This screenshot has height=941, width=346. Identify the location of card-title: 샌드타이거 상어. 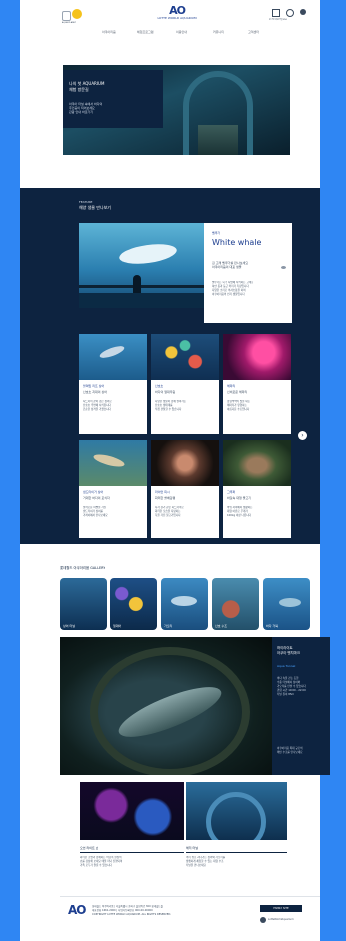
(93, 492).